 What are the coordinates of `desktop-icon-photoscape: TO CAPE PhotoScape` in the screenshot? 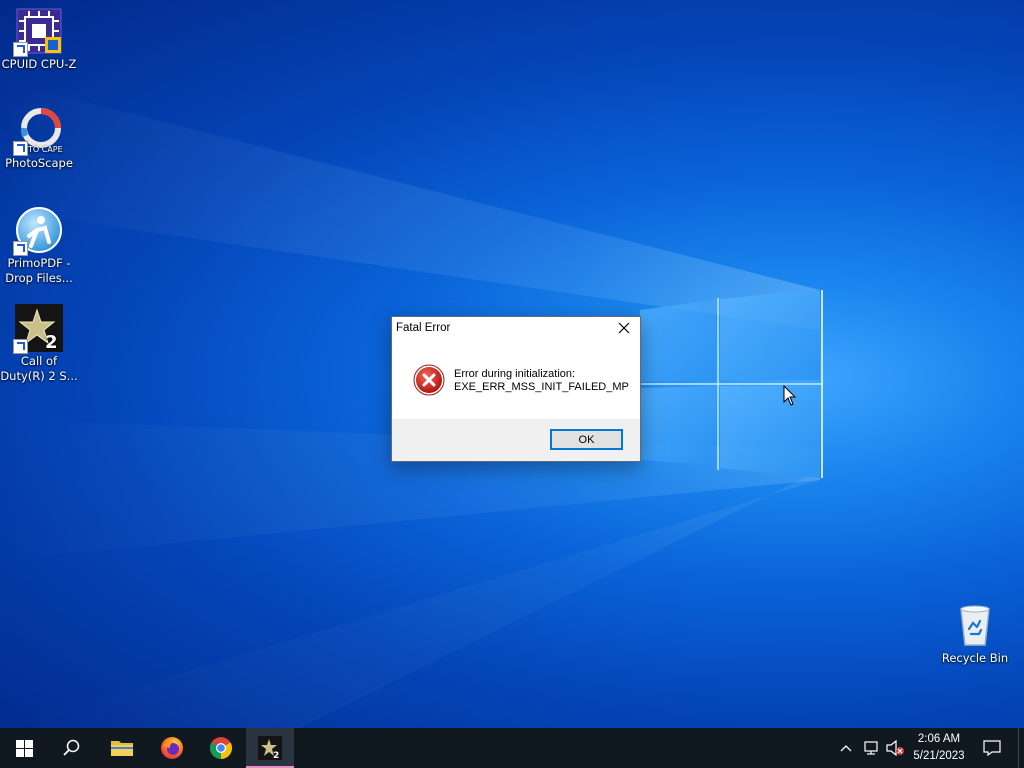 It's located at (39, 138).